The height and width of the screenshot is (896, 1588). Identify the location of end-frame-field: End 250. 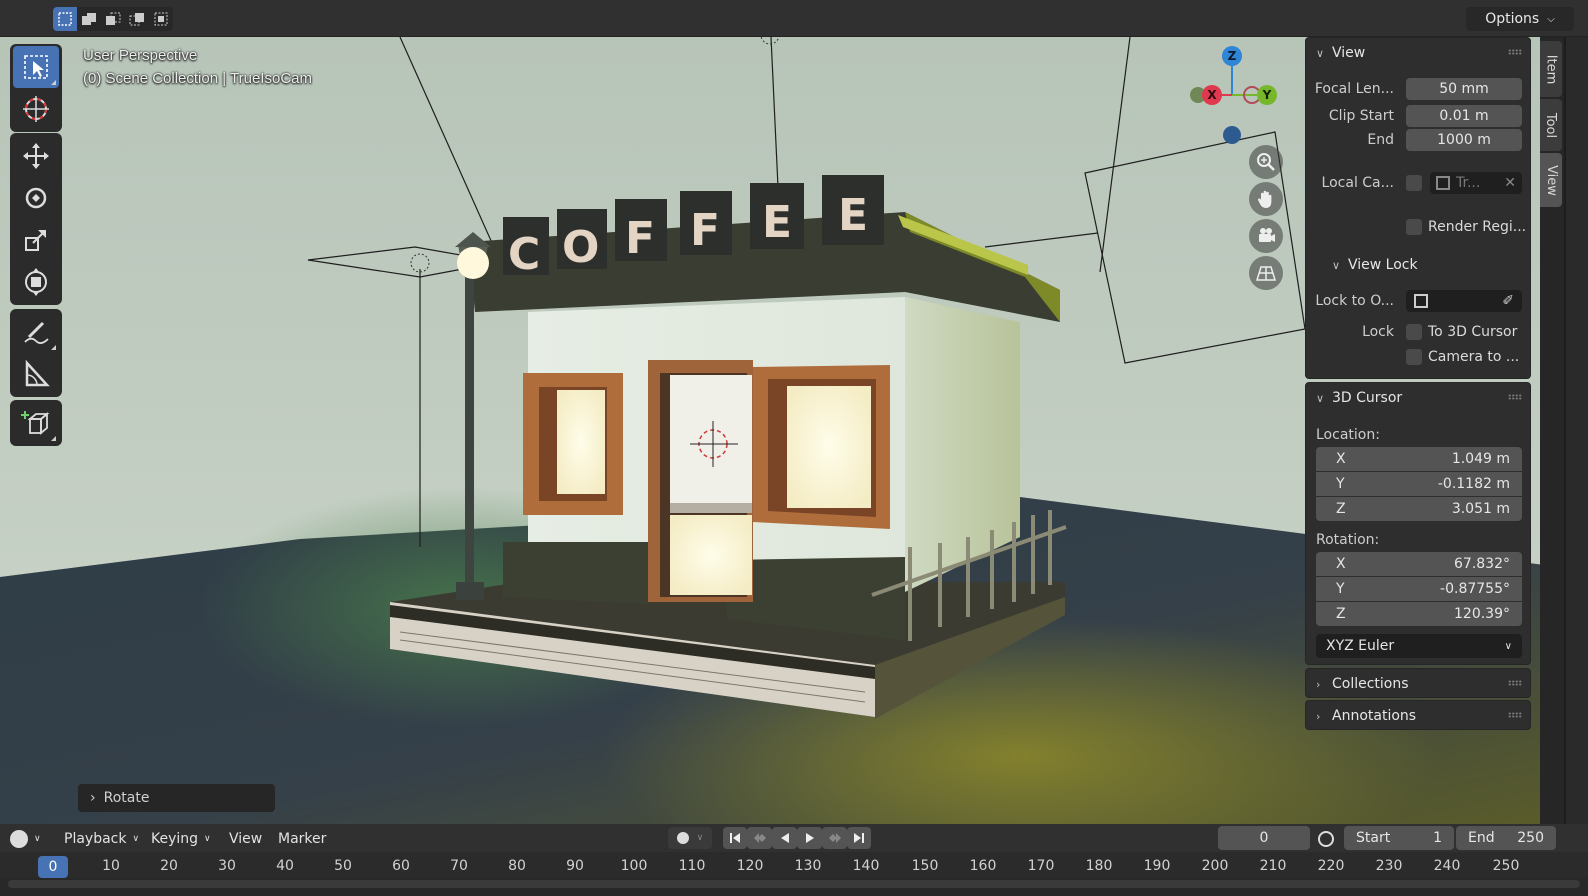
(1506, 838).